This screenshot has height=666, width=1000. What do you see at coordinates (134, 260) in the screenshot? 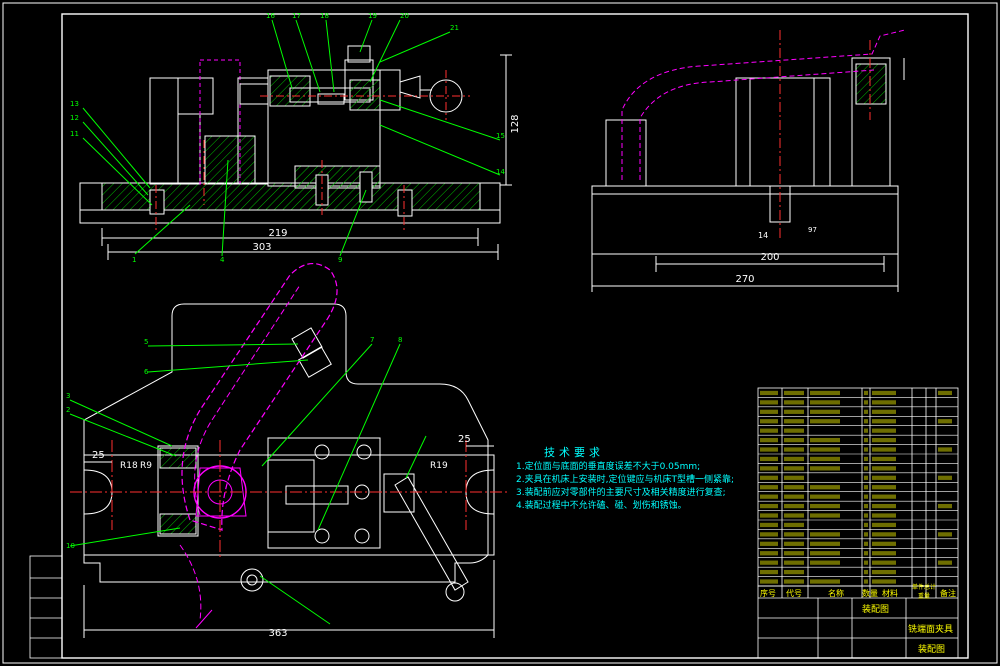
I see `callout-1-front: 1` at bounding box center [134, 260].